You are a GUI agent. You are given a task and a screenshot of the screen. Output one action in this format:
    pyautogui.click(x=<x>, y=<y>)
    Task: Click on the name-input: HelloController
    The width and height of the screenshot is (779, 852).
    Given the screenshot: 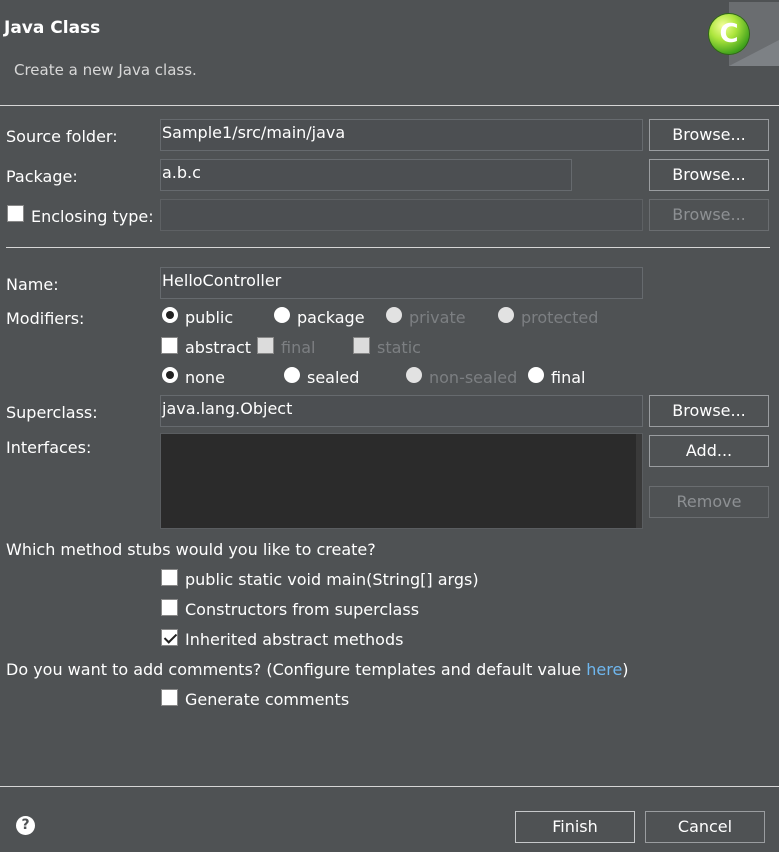 What is the action you would take?
    pyautogui.click(x=401, y=283)
    